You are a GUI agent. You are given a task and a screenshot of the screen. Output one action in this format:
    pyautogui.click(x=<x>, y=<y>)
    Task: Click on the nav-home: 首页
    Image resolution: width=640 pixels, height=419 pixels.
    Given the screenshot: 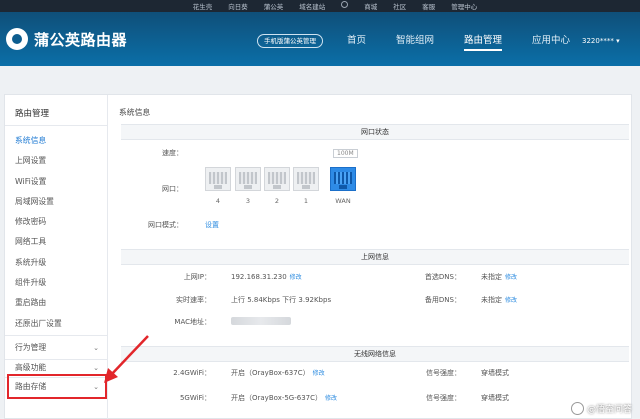 What is the action you would take?
    pyautogui.click(x=356, y=41)
    